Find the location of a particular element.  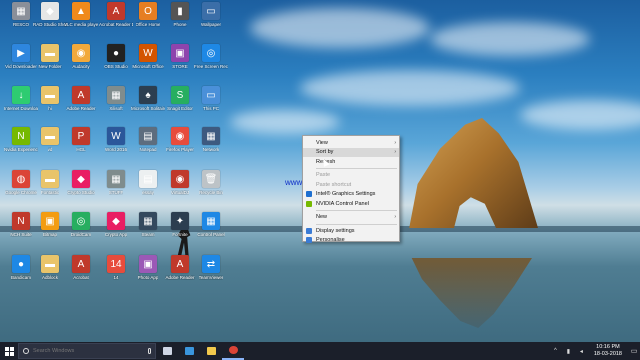

context-menu-item-view: View › is located at coordinates (351, 143).